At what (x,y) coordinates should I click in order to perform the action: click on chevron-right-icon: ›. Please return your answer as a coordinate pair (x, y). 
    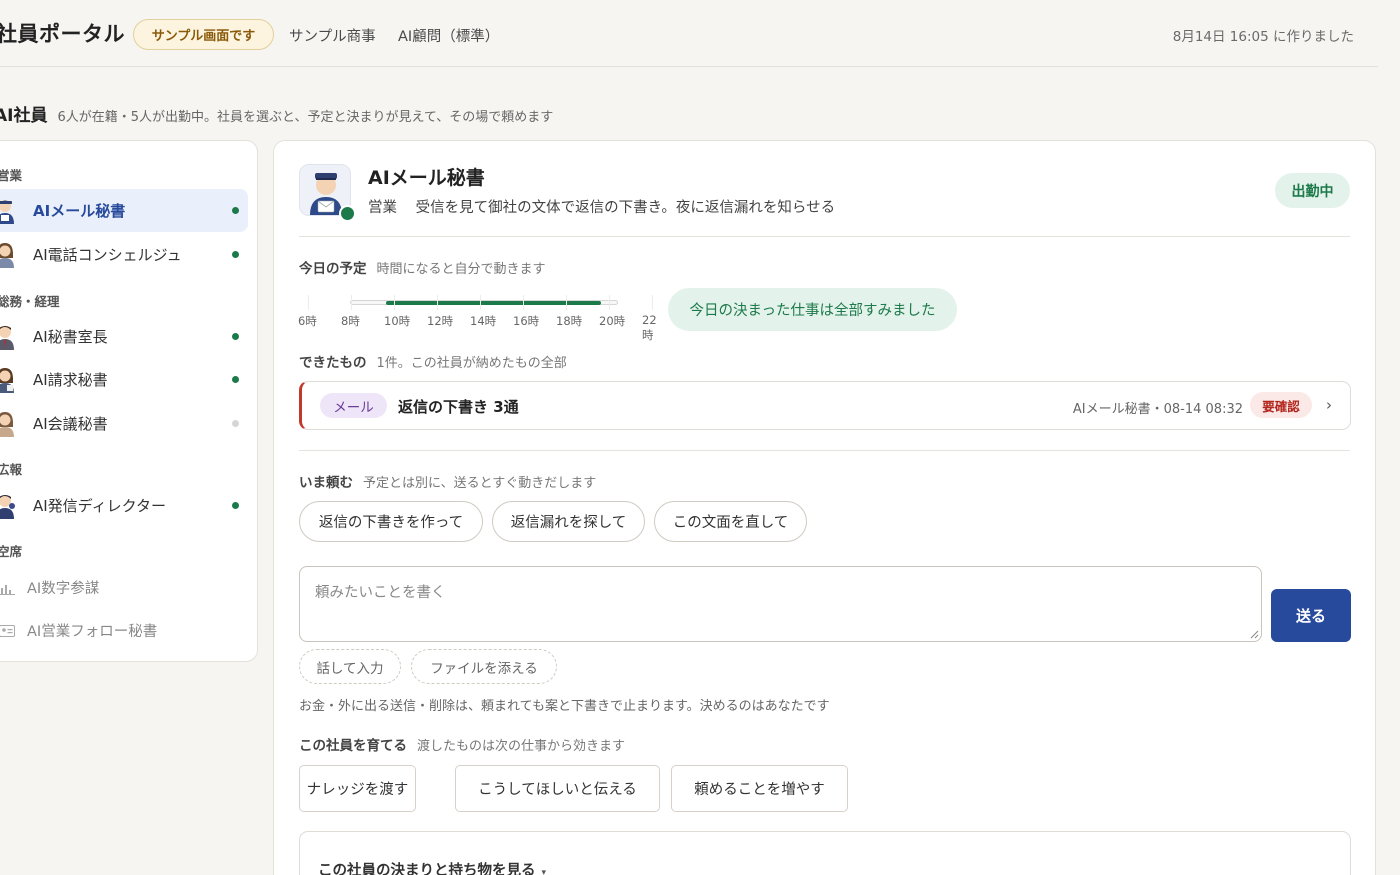
    Looking at the image, I should click on (1329, 405).